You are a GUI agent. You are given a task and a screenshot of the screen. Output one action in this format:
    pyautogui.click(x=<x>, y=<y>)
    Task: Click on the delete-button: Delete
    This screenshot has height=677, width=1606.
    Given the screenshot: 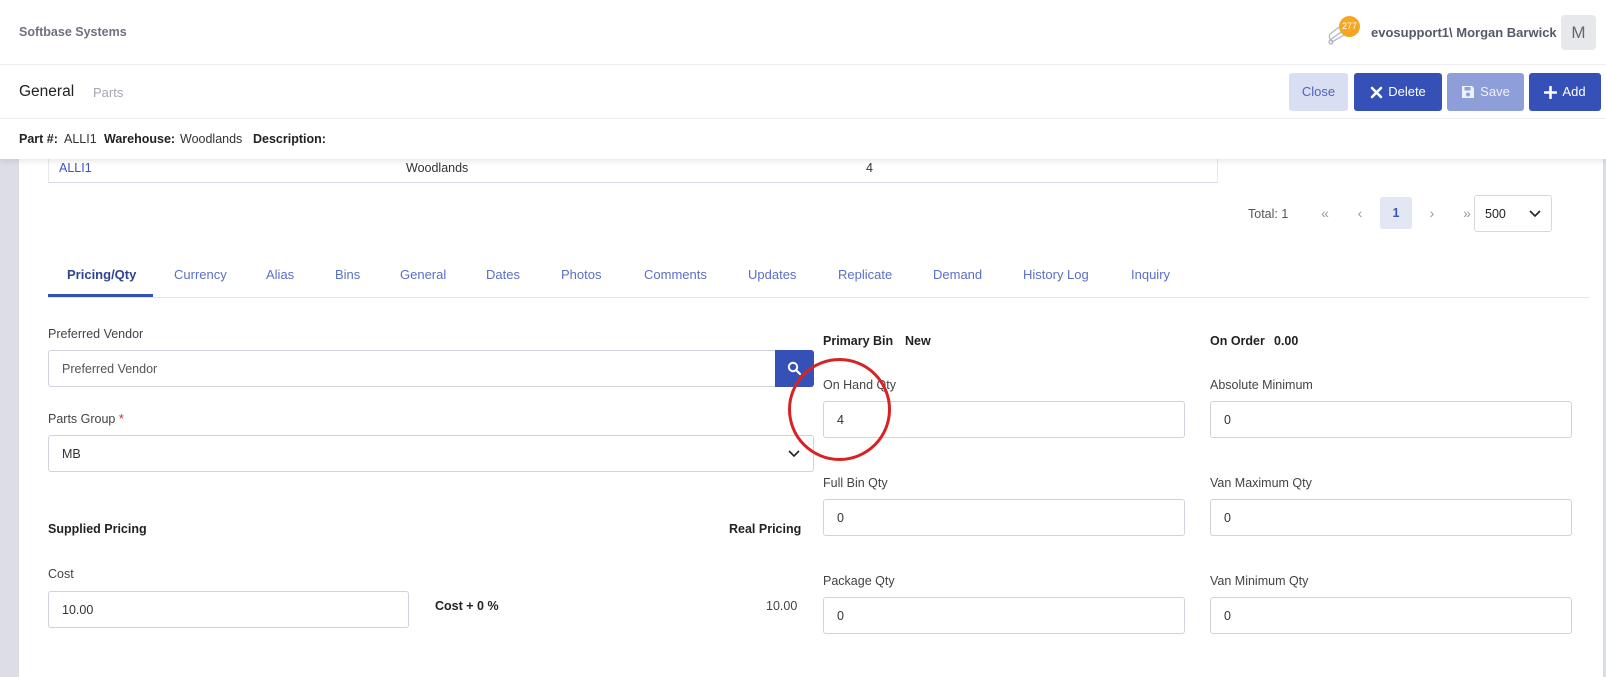 What is the action you would take?
    pyautogui.click(x=1398, y=92)
    